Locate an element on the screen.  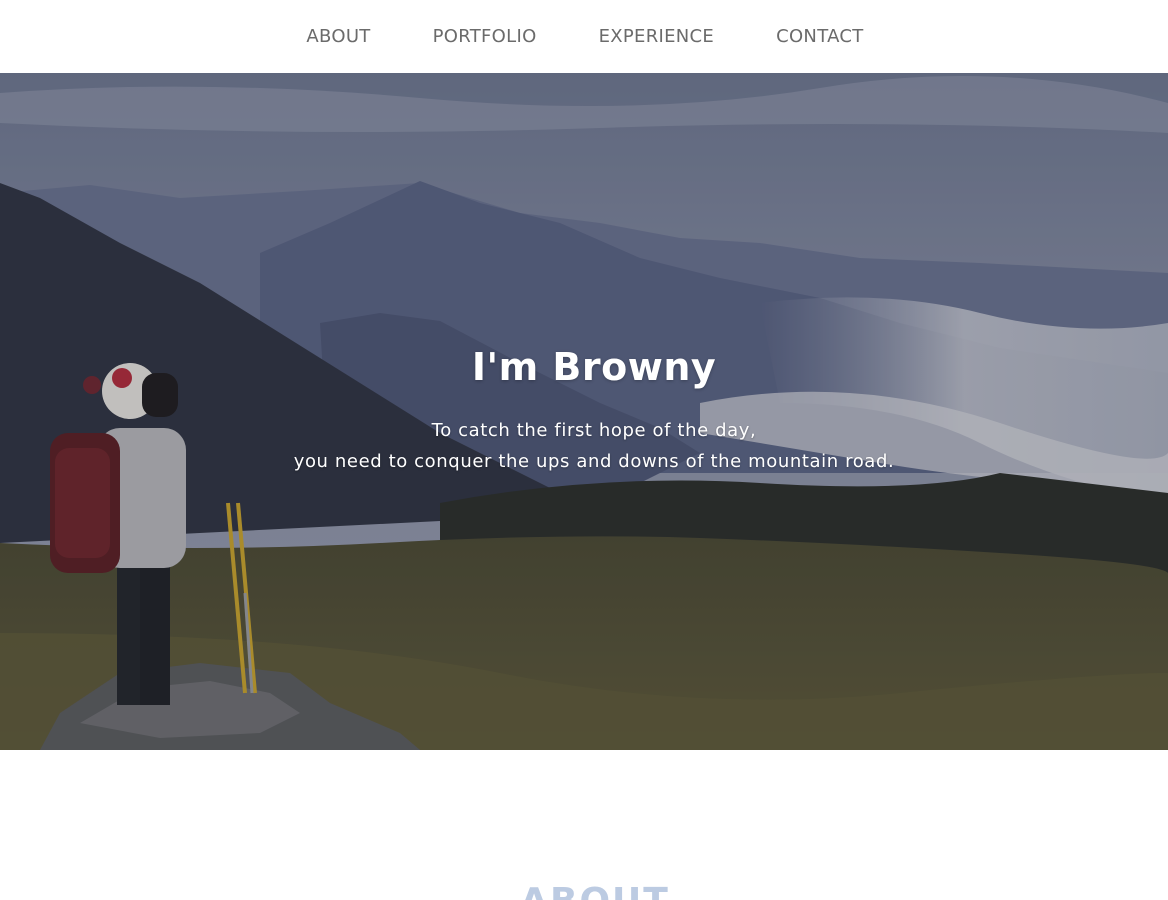
nav-item-experience: EXPERIENCE is located at coordinates (657, 36).